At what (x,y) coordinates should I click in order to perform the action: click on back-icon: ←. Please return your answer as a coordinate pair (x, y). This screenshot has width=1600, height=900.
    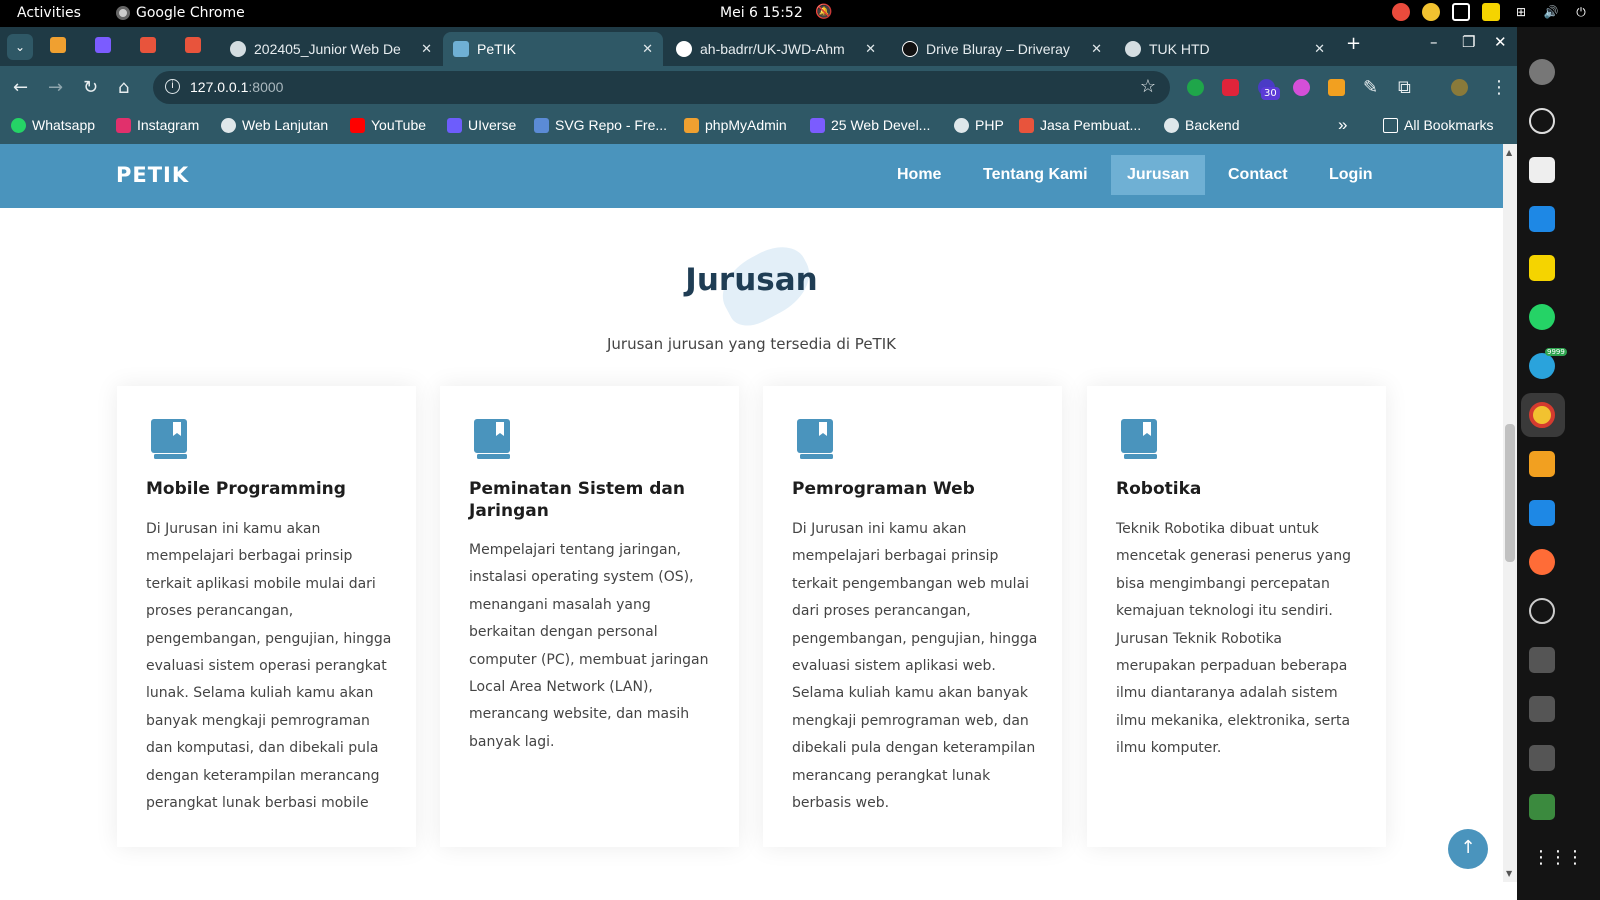
    Looking at the image, I should click on (20, 87).